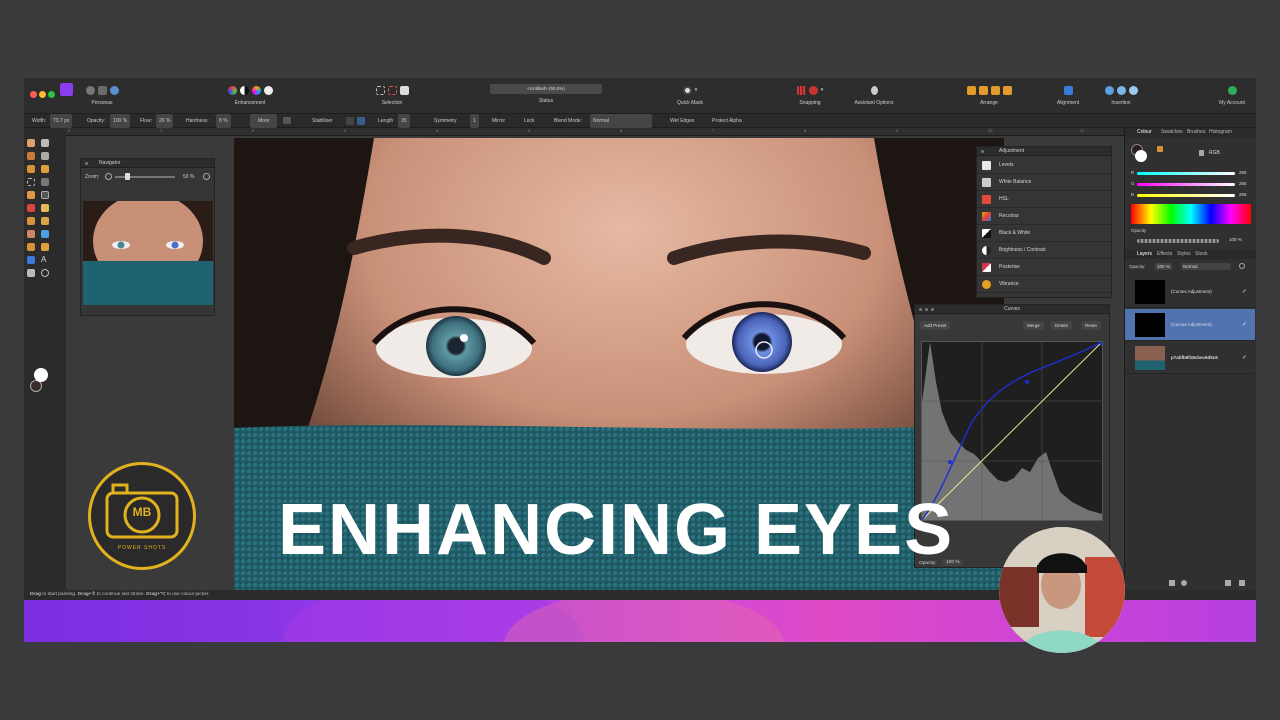 The width and height of the screenshot is (1280, 720). I want to click on move-front-icon, so click(1007, 90).